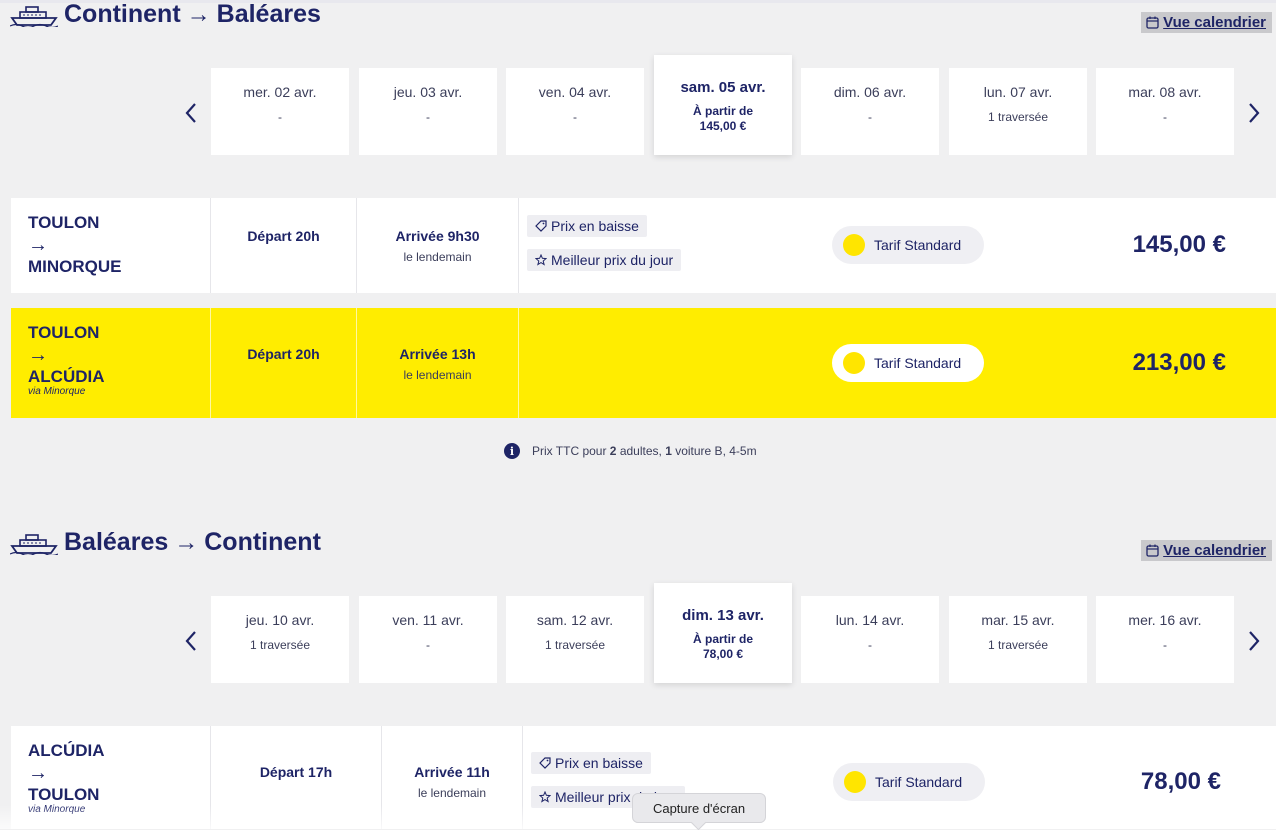 Image resolution: width=1276 pixels, height=830 pixels. I want to click on route-to: TOULON, so click(64, 794).